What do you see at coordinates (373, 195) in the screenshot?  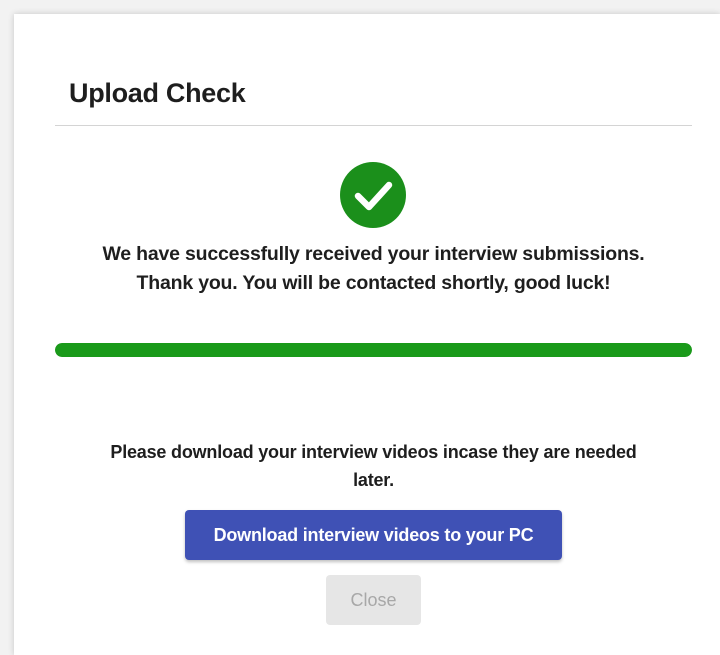 I see `check-circle-icon` at bounding box center [373, 195].